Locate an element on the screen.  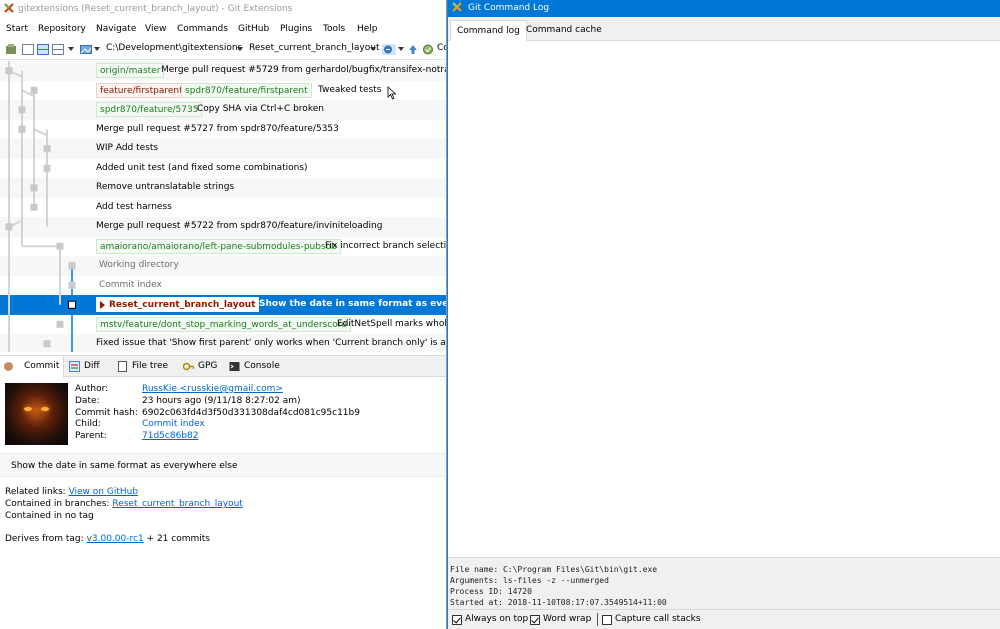
related-links-line: Related links: View on GitHub is located at coordinates (71, 492).